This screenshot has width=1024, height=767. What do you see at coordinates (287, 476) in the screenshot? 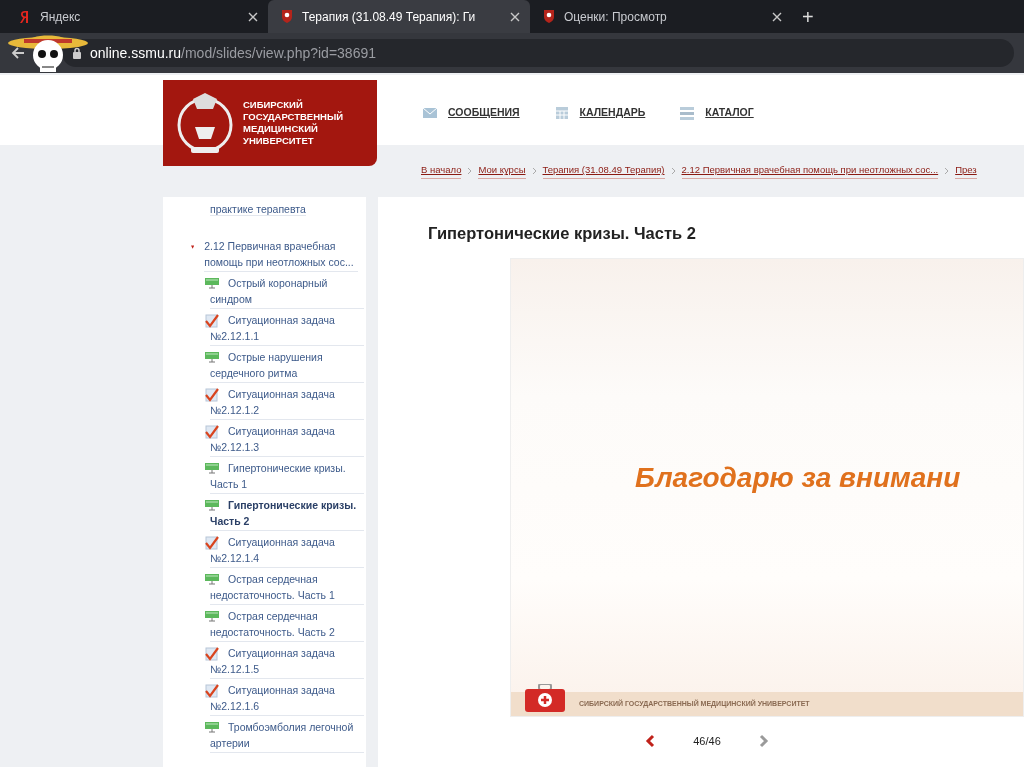
I see `sidebar-item: Гипертонические кризы. Часть 1` at bounding box center [287, 476].